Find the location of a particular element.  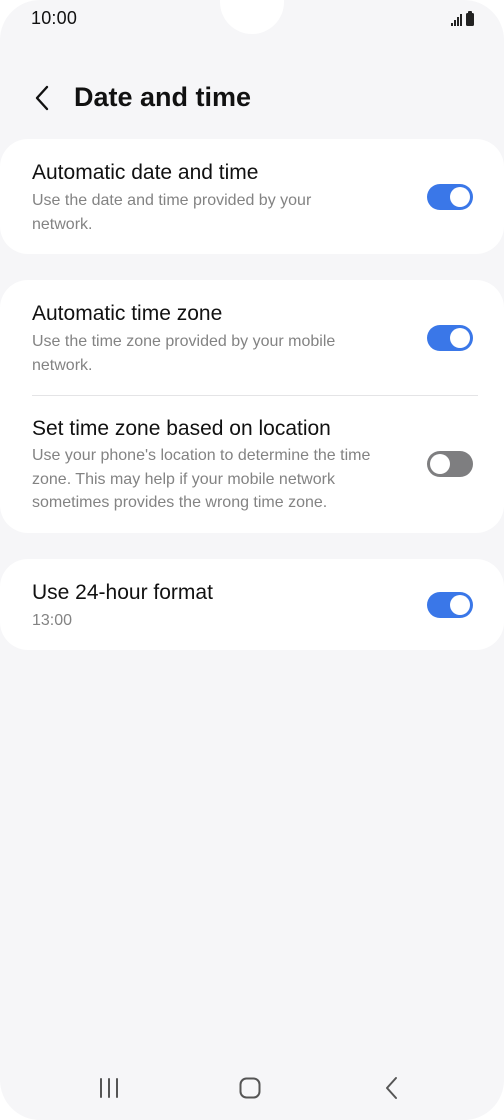

setting-title: Automatic time zone is located at coordinates (127, 313).